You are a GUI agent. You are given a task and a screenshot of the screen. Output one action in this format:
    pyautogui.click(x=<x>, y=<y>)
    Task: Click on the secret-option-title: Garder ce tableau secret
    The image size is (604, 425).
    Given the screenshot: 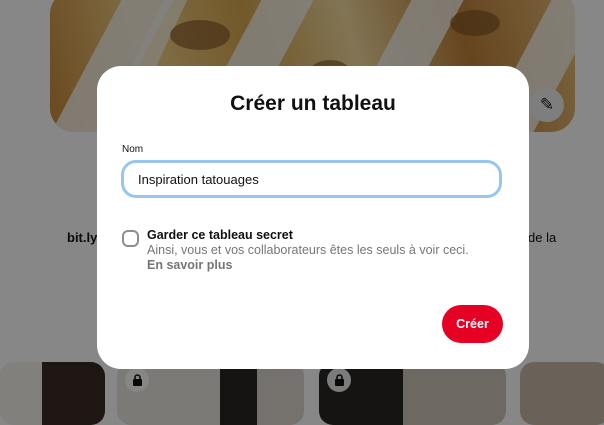 What is the action you would take?
    pyautogui.click(x=220, y=235)
    